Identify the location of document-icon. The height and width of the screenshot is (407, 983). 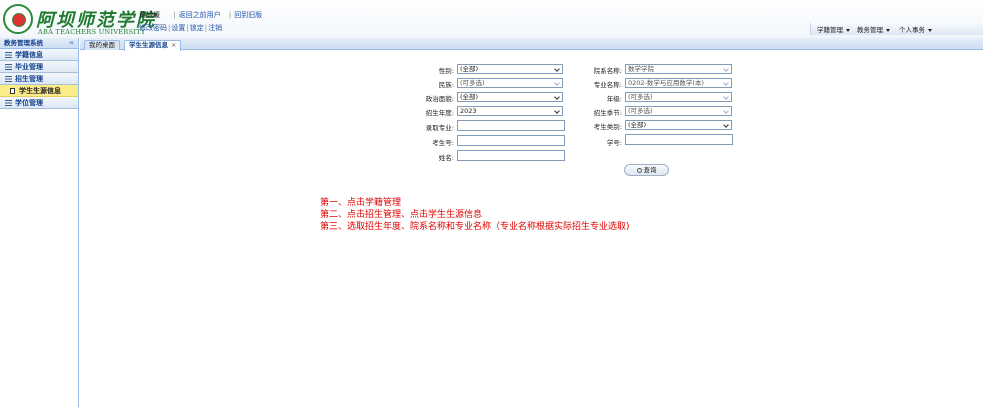
(12, 90).